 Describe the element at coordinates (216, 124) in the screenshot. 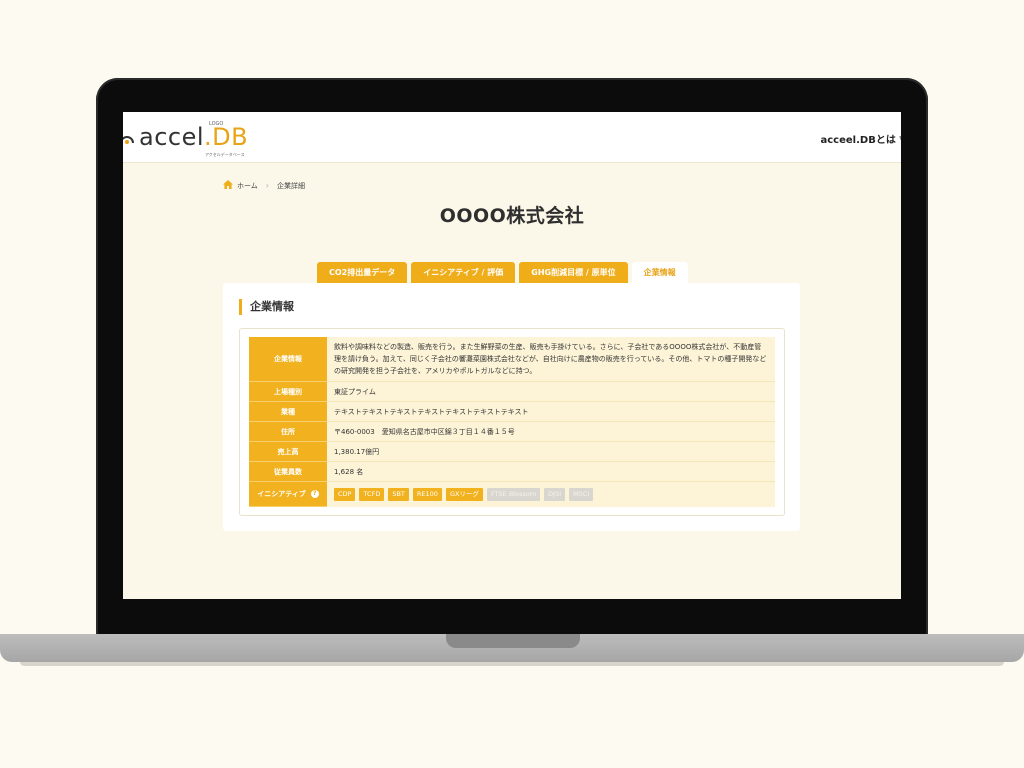

I see `logo-small-text: LOGO` at that location.